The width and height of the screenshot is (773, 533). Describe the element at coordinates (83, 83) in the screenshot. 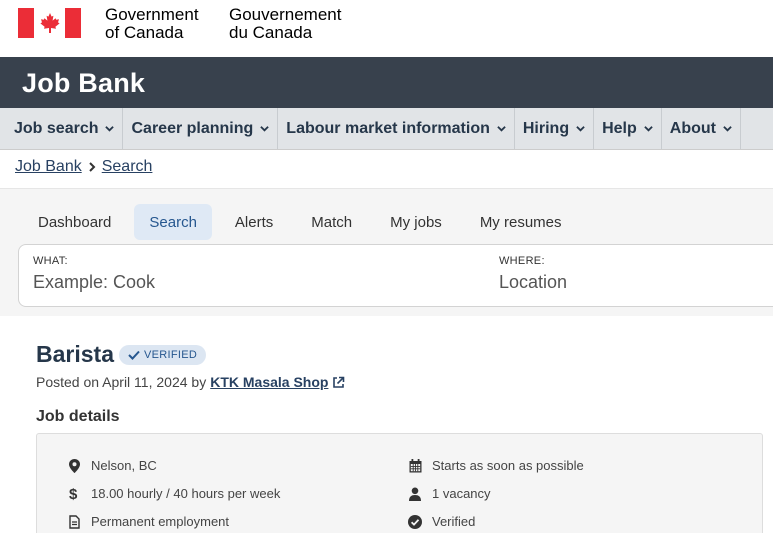

I see `app-title: Job Bank` at that location.